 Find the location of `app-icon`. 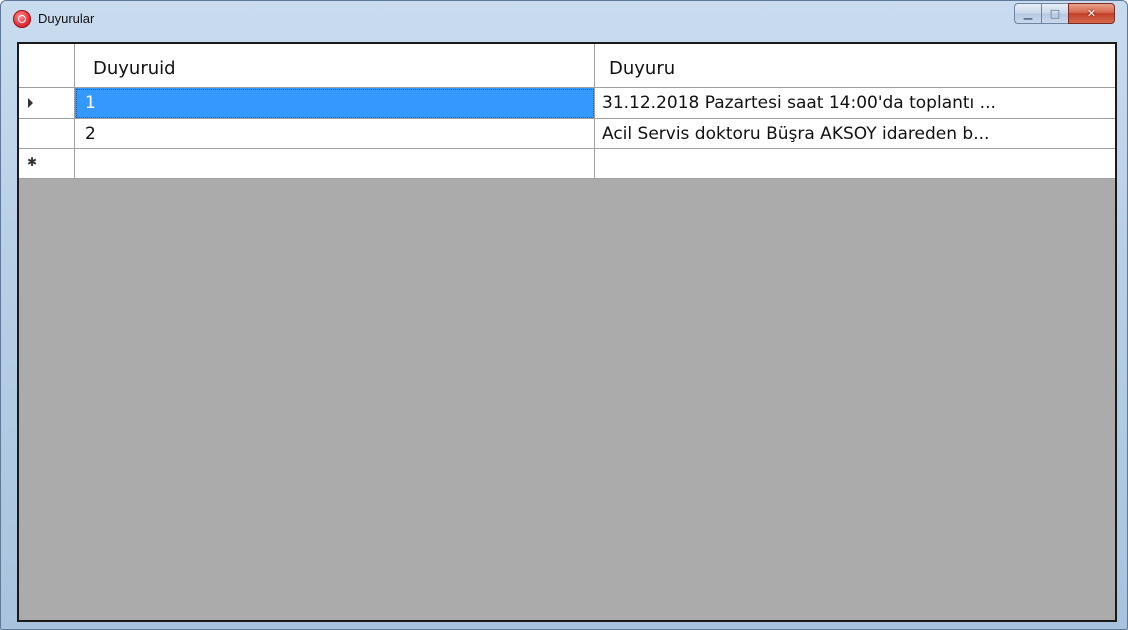

app-icon is located at coordinates (22, 19).